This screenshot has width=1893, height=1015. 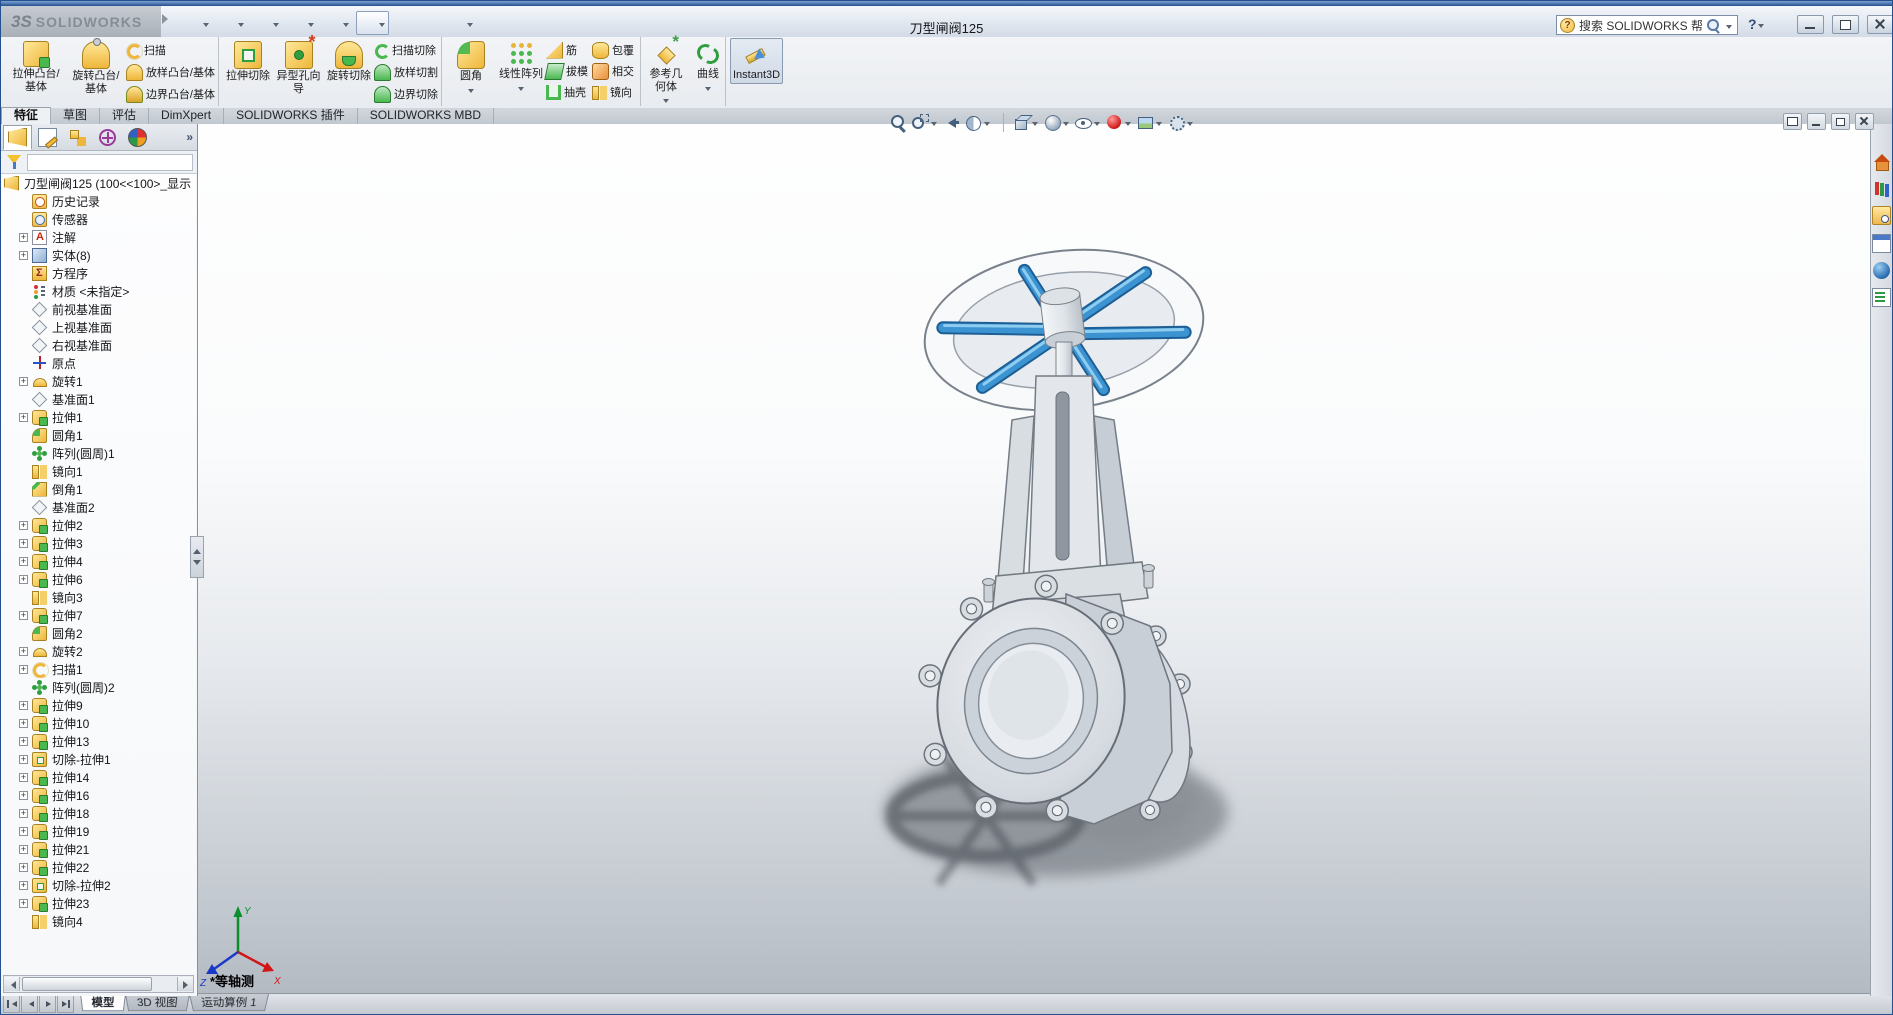 I want to click on filter-icon, so click(x=14, y=162).